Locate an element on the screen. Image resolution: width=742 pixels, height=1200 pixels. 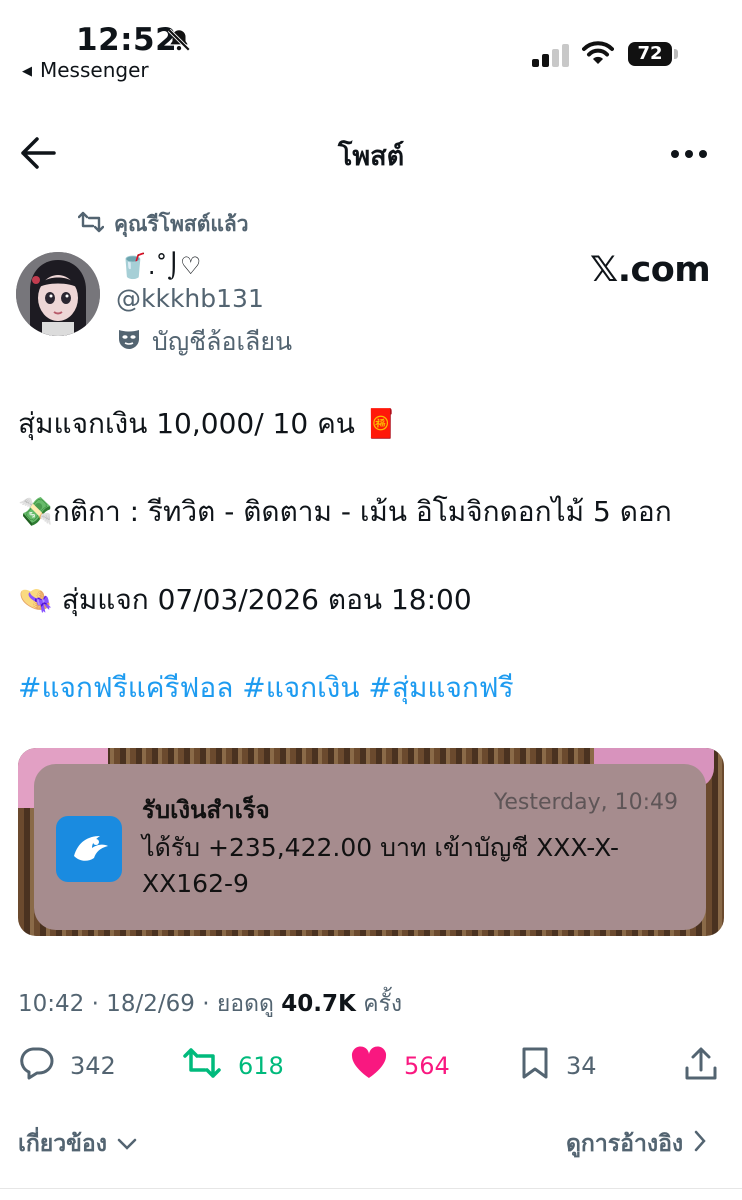
bank-app-icon is located at coordinates (89, 849).